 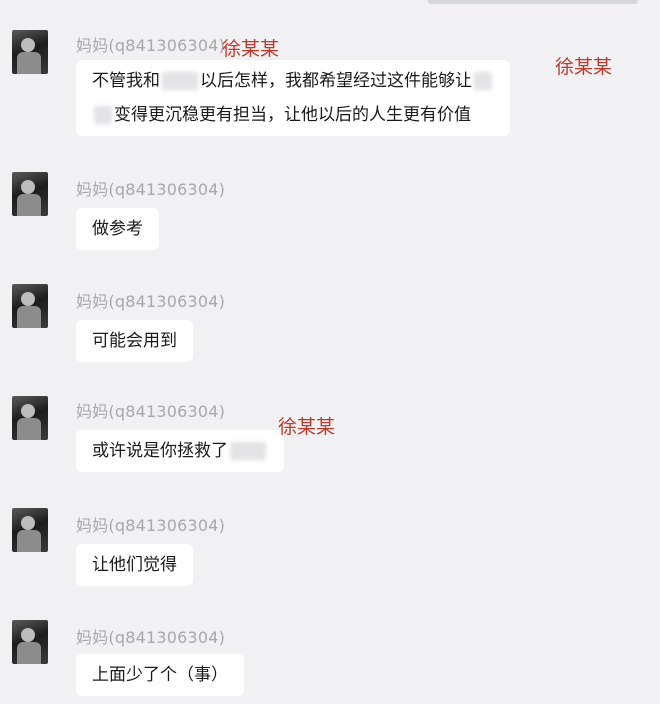 I want to click on message-bubble: 上面少了个（事）, so click(x=160, y=675).